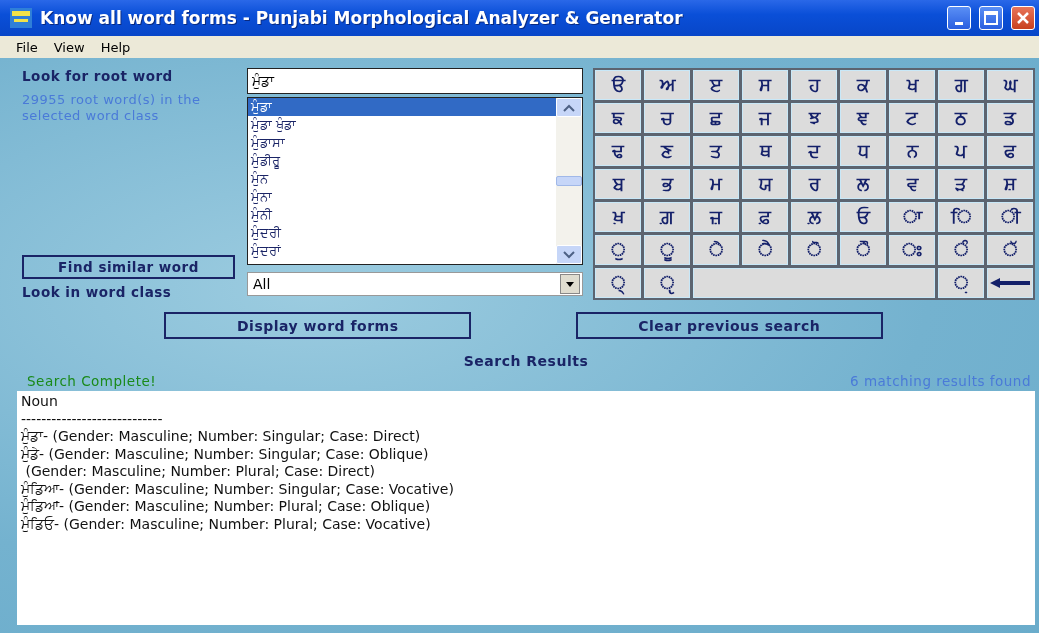 The height and width of the screenshot is (633, 1039). I want to click on close-button, so click(1023, 18).